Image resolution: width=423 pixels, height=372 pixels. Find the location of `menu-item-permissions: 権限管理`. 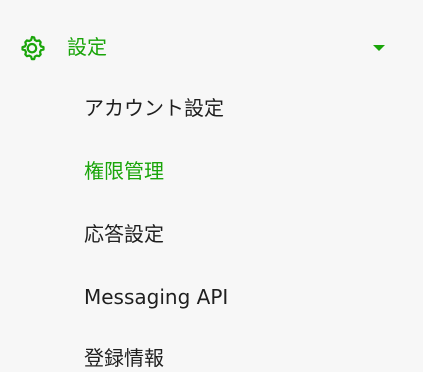

menu-item-permissions: 権限管理 is located at coordinates (124, 171).